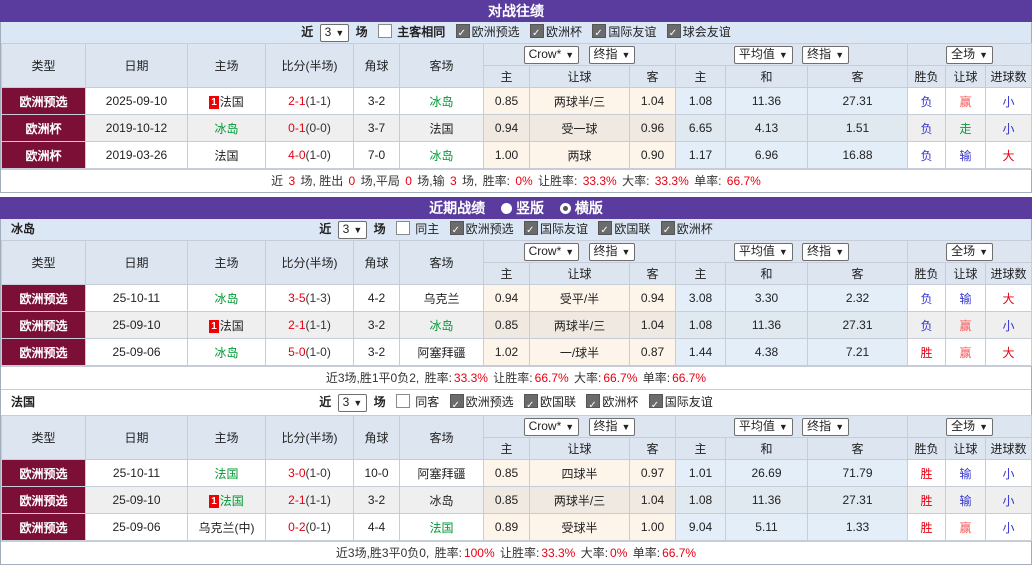 The image size is (1032, 565). Describe the element at coordinates (318, 101) in the screenshot. I see `half-score: (1-1)` at that location.